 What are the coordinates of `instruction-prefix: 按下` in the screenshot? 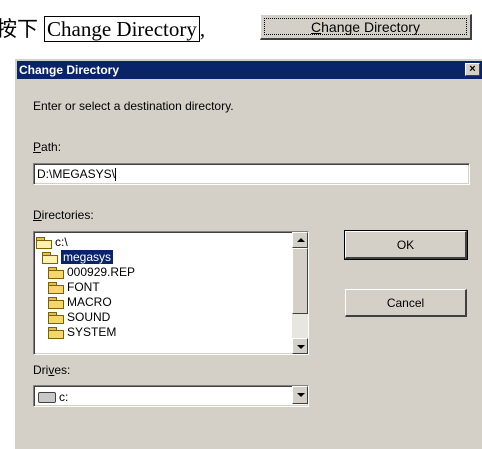 It's located at (19, 29).